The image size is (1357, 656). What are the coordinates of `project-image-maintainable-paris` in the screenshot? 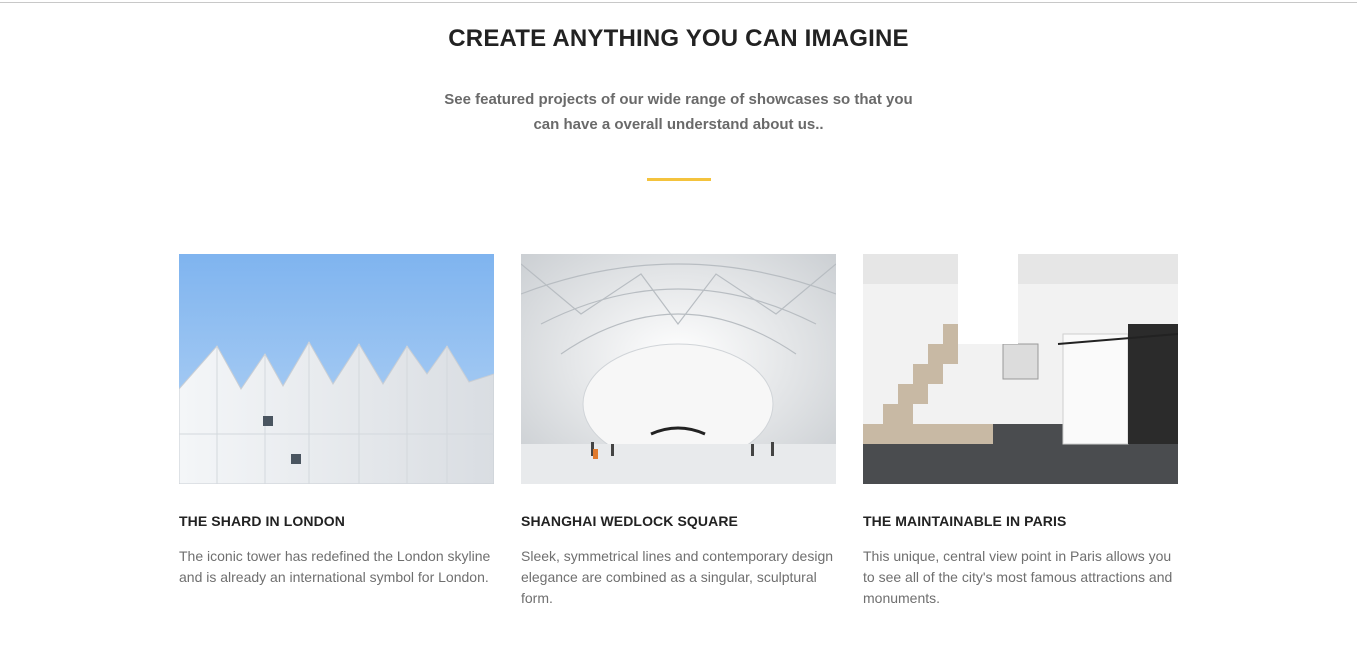 It's located at (1020, 369).